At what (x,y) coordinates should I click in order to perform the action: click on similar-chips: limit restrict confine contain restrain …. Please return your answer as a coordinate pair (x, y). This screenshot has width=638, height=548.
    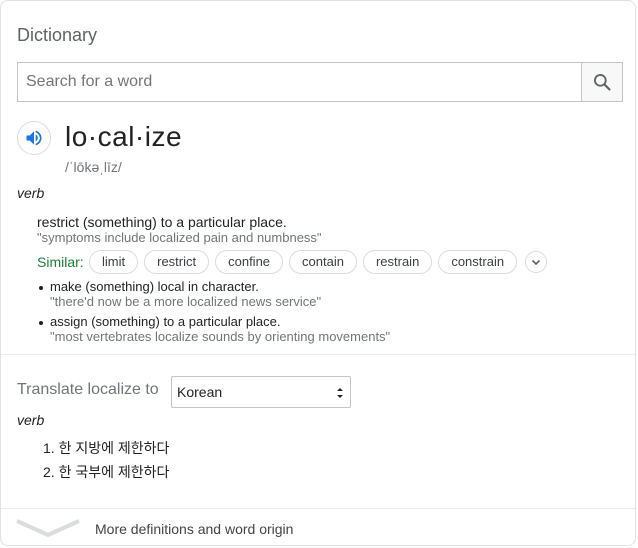
    Looking at the image, I should click on (318, 262).